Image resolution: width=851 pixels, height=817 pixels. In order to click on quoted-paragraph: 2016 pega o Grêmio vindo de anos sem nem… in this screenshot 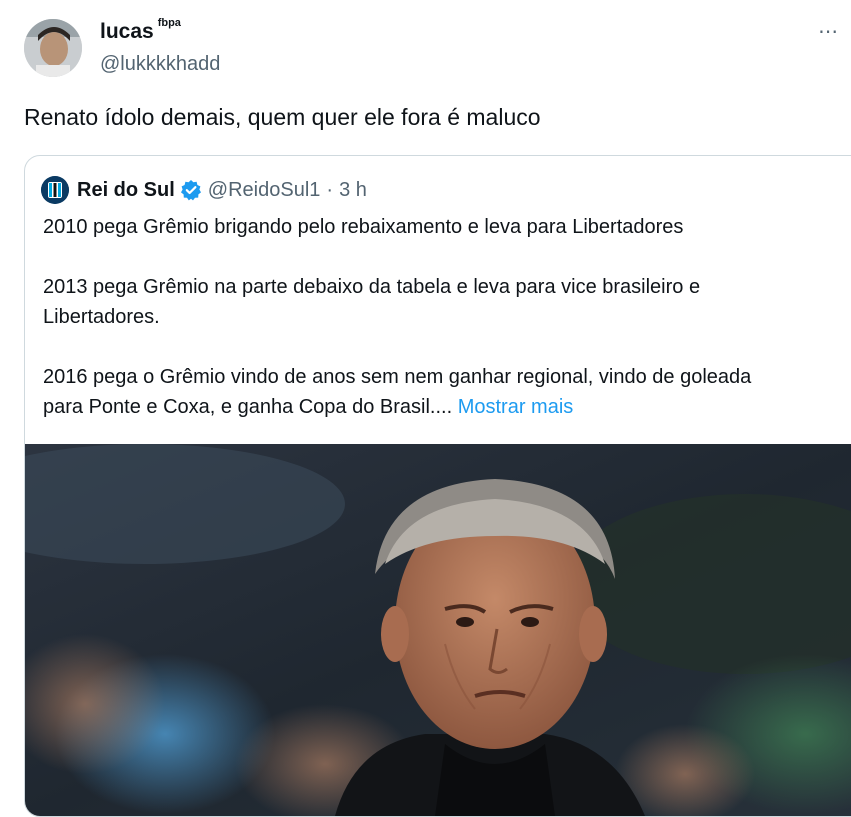, I will do `click(397, 377)`.